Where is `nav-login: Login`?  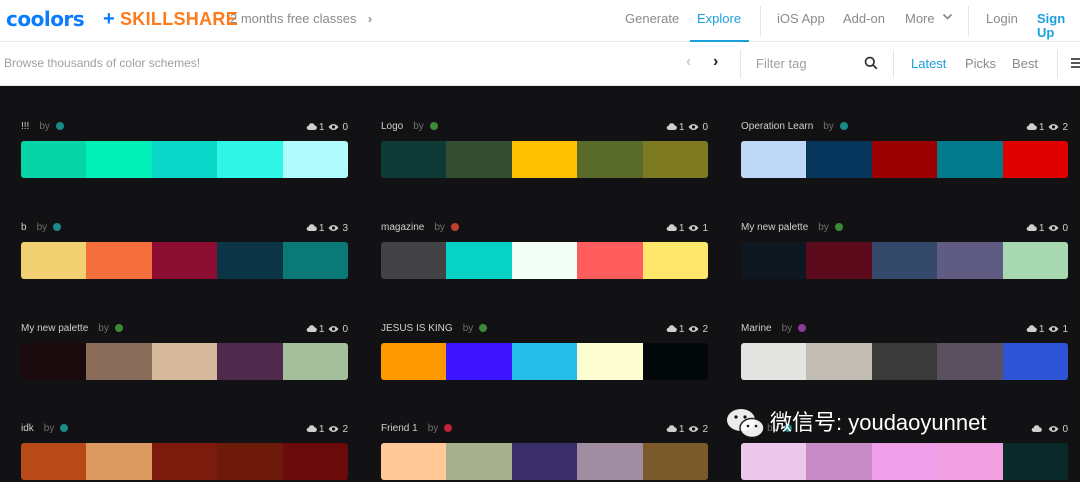
nav-login: Login is located at coordinates (1002, 19).